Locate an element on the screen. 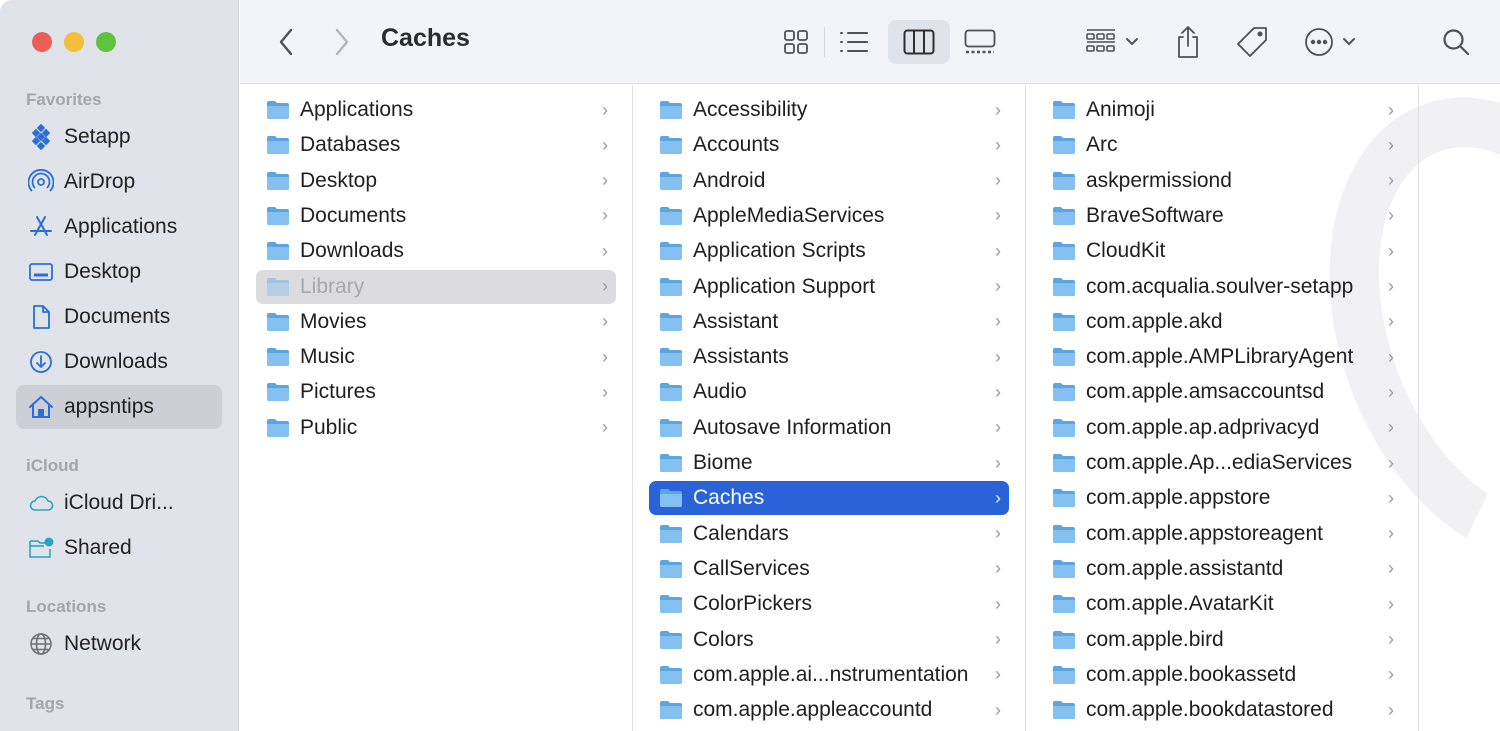 The image size is (1500, 731). folder-row: com.apple.Ap...ediaServices › is located at coordinates (1222, 463).